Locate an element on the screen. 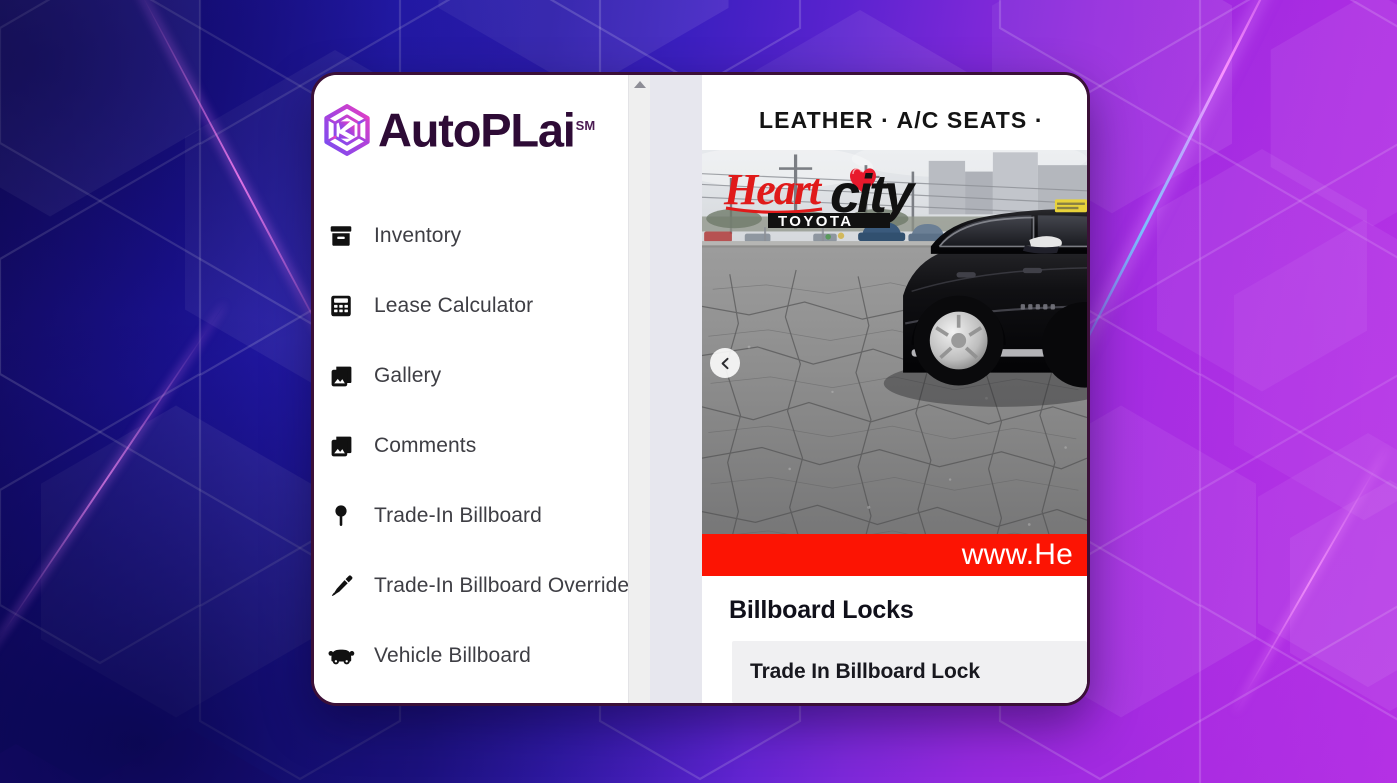 Image resolution: width=1397 pixels, height=783 pixels. sidebar-item-trade-in-billboard-override: Trade-In Billboard Override is located at coordinates (471, 586).